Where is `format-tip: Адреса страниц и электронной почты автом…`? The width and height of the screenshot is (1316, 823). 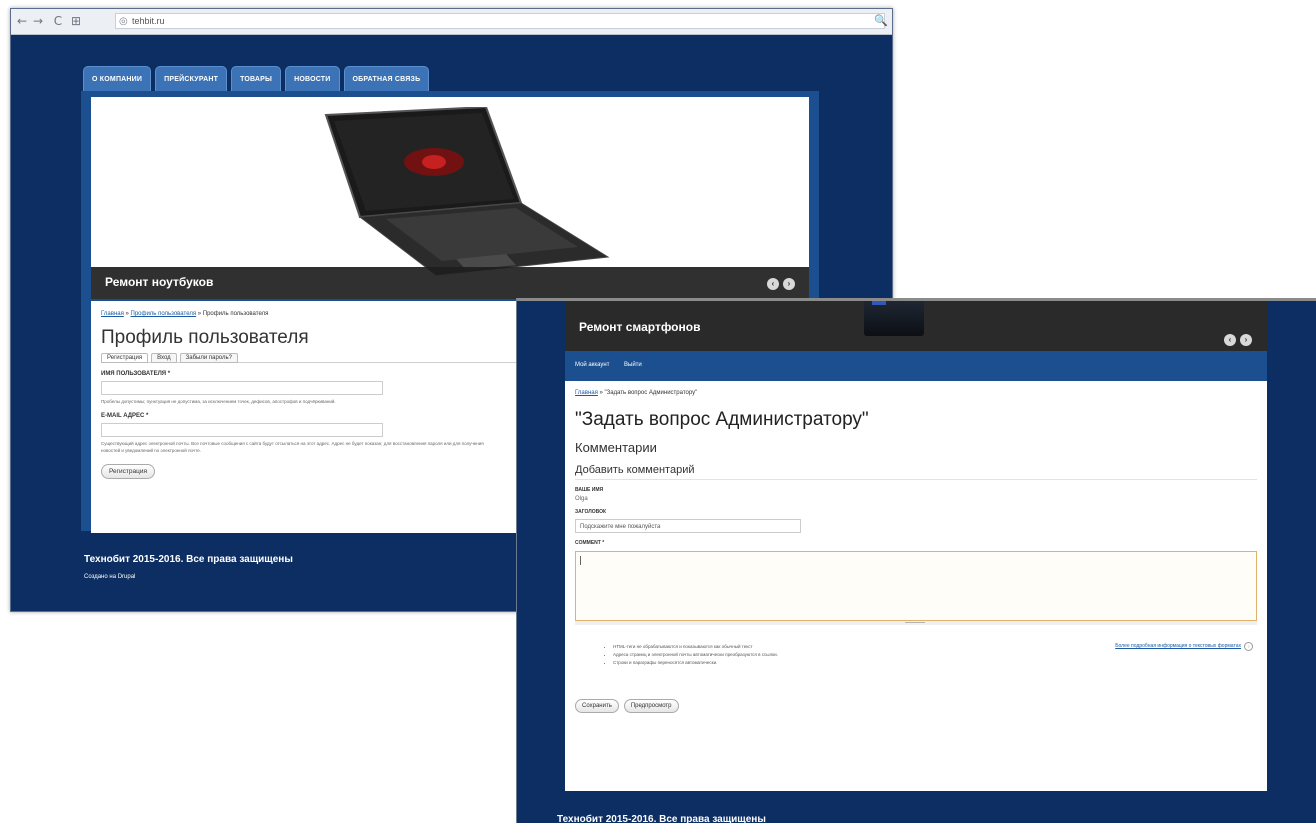 format-tip: Адреса страниц и электронной почты автом… is located at coordinates (935, 655).